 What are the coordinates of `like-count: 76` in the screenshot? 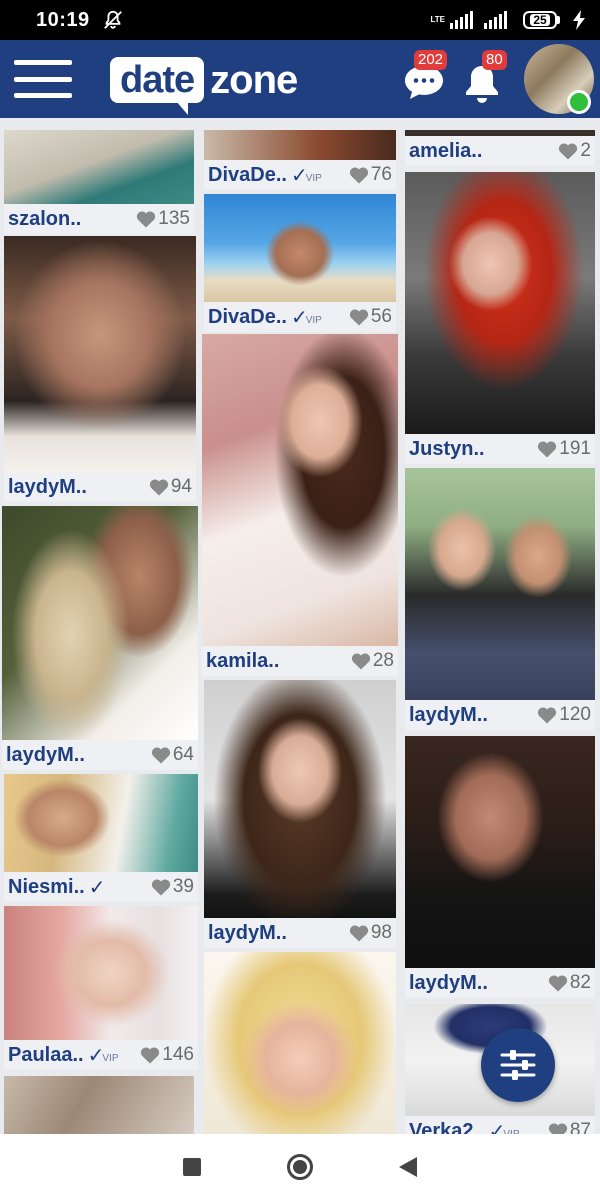 It's located at (370, 175).